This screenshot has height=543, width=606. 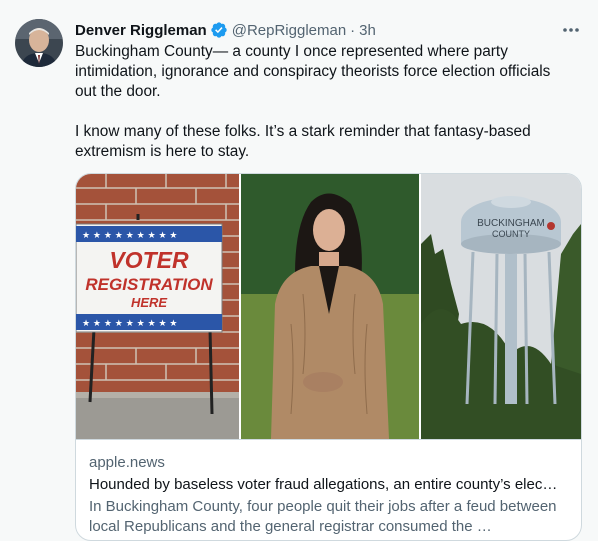 What do you see at coordinates (511, 223) in the screenshot?
I see `tower-text-buckingham: BUCKINGHAM` at bounding box center [511, 223].